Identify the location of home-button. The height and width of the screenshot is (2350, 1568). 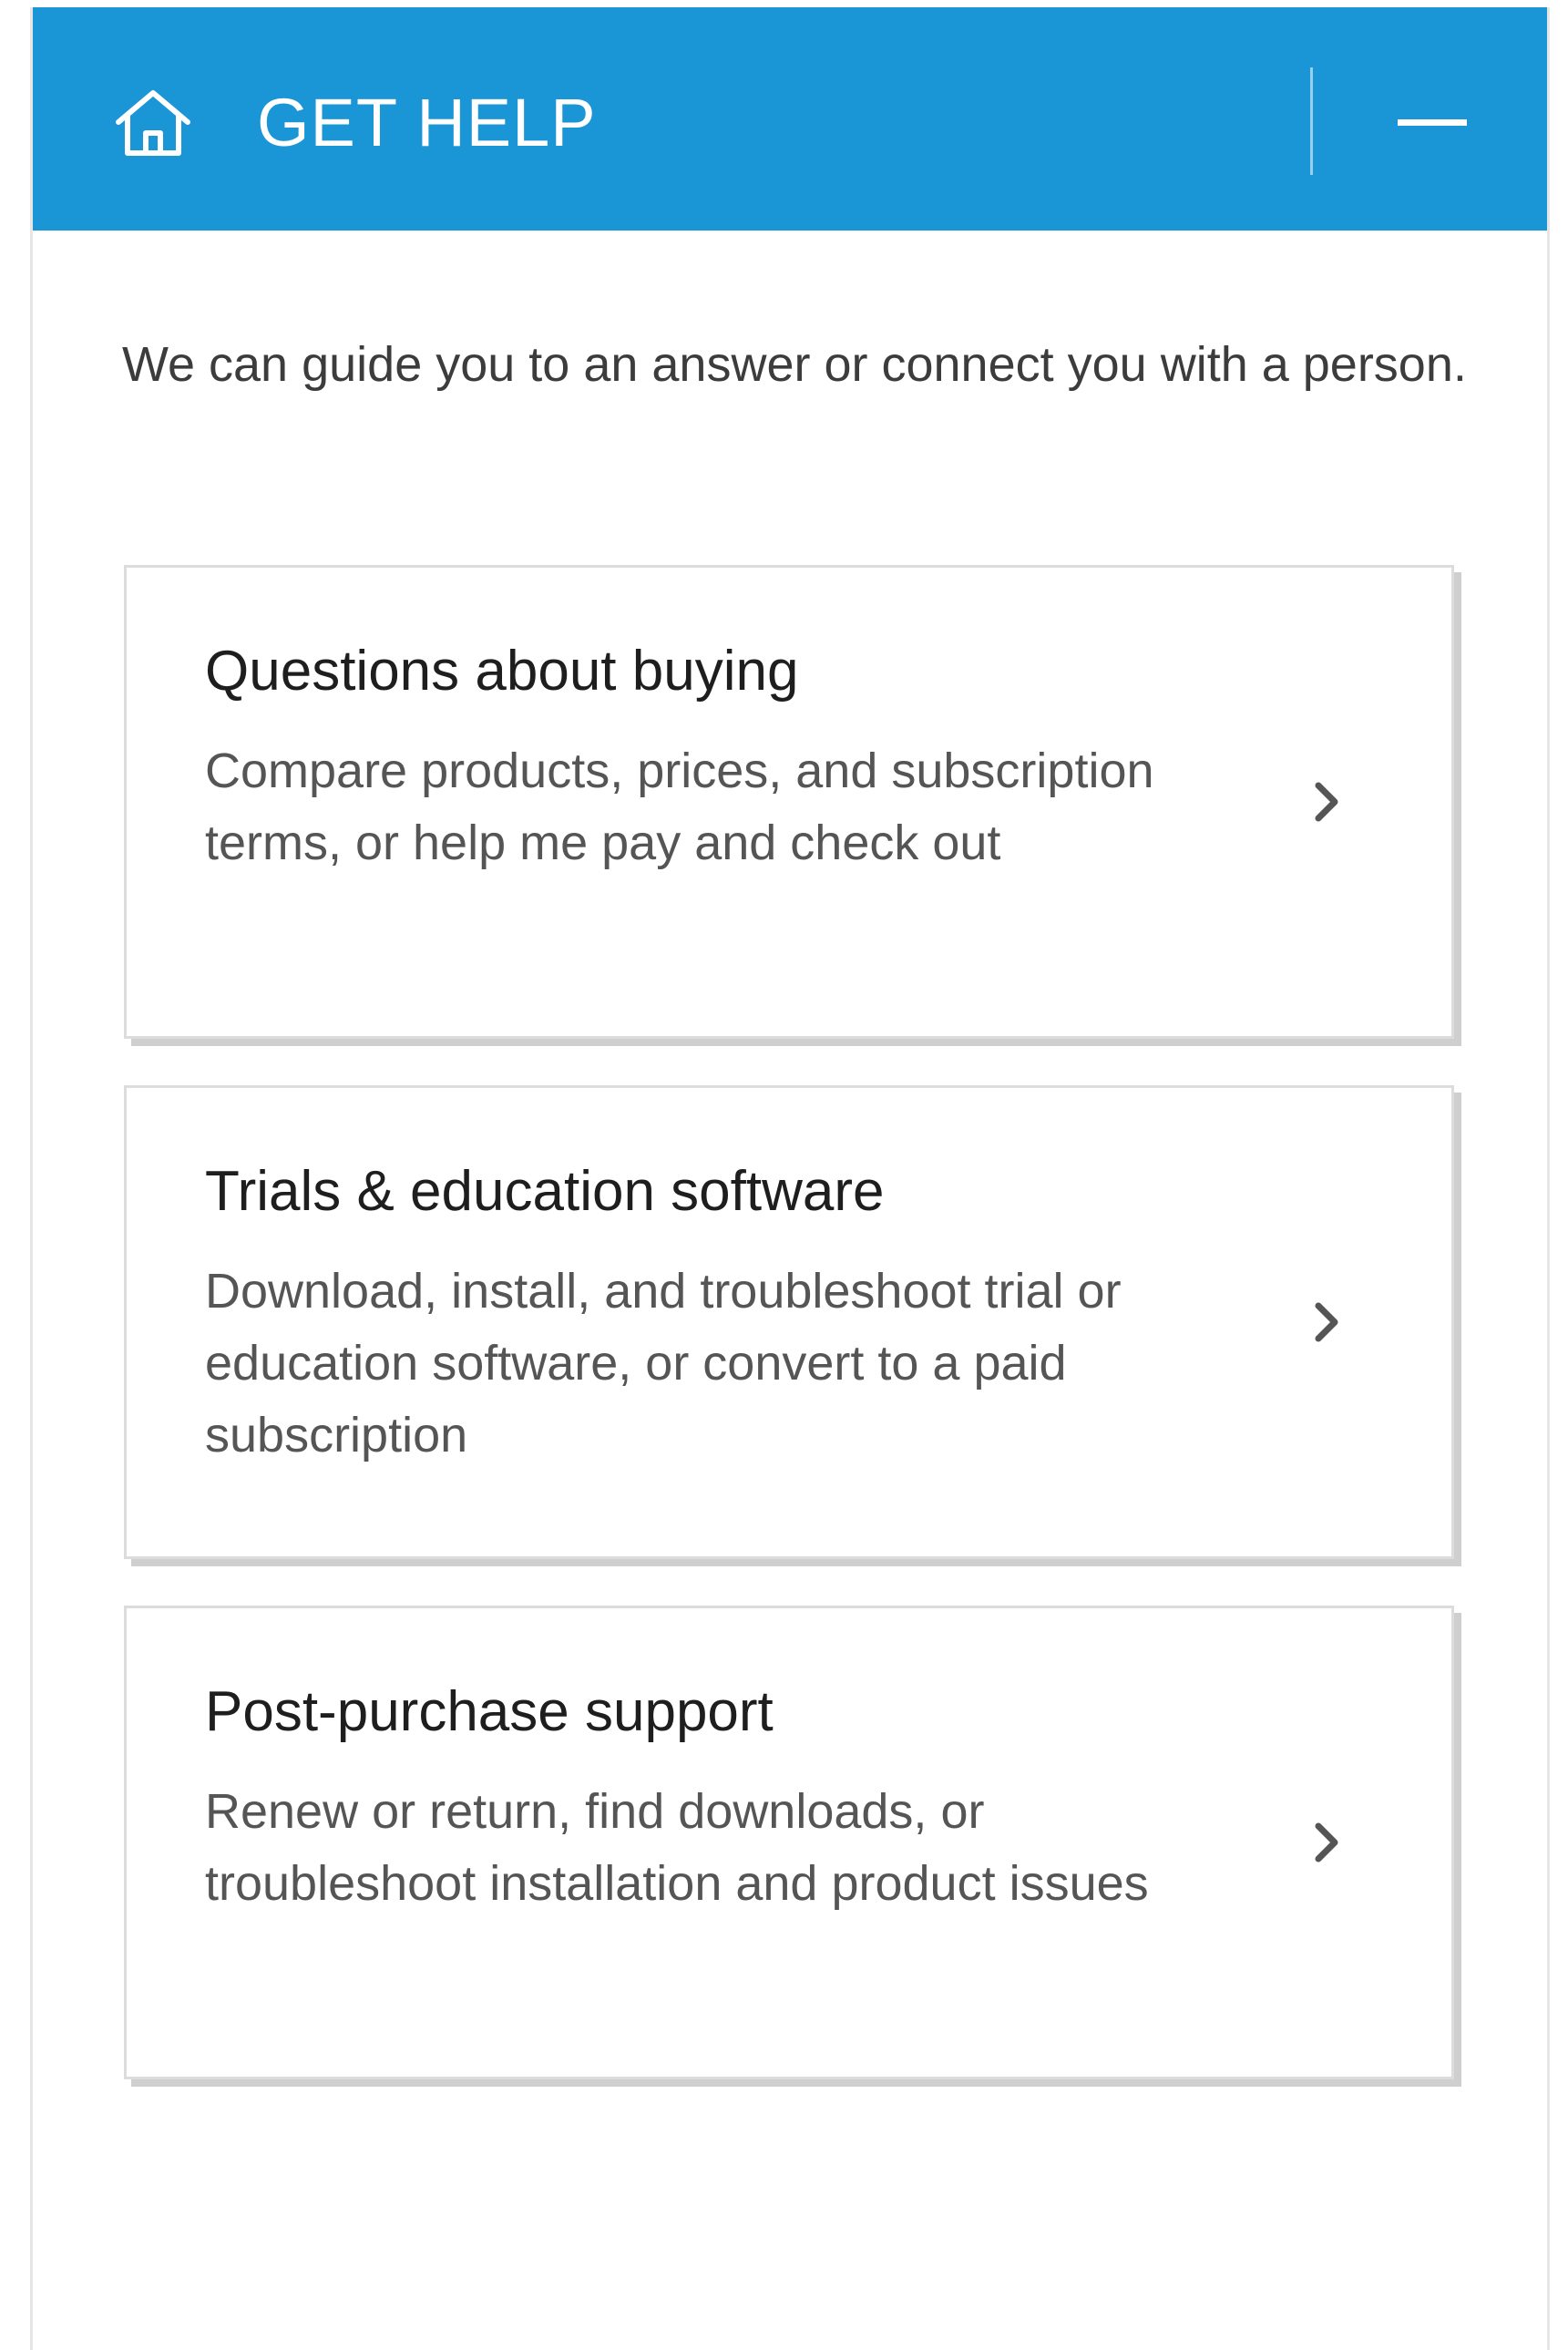
(153, 122).